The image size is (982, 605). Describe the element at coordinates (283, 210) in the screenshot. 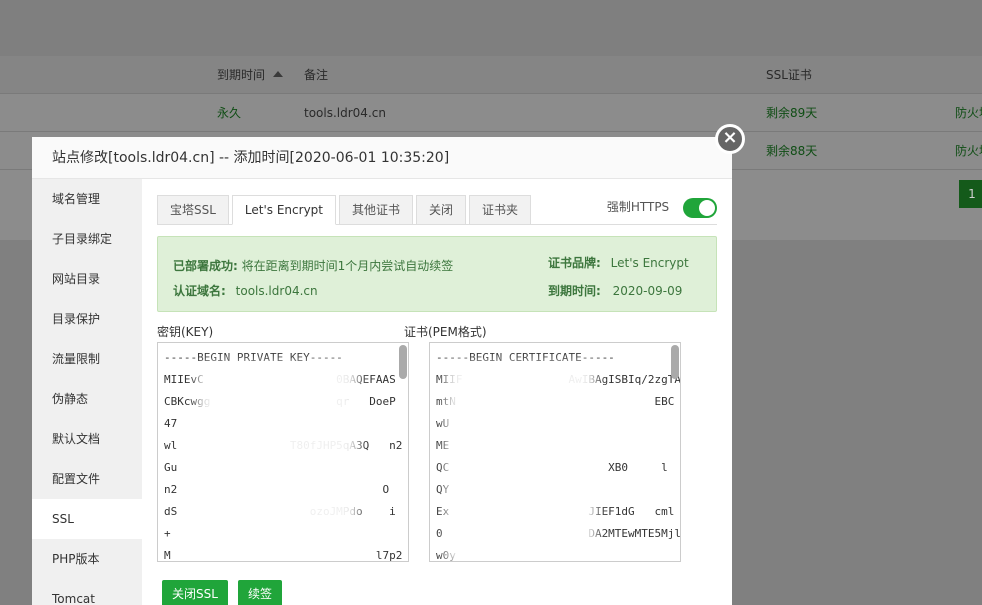

I see `tab-lets-encrypt: Let's Encrypt` at that location.